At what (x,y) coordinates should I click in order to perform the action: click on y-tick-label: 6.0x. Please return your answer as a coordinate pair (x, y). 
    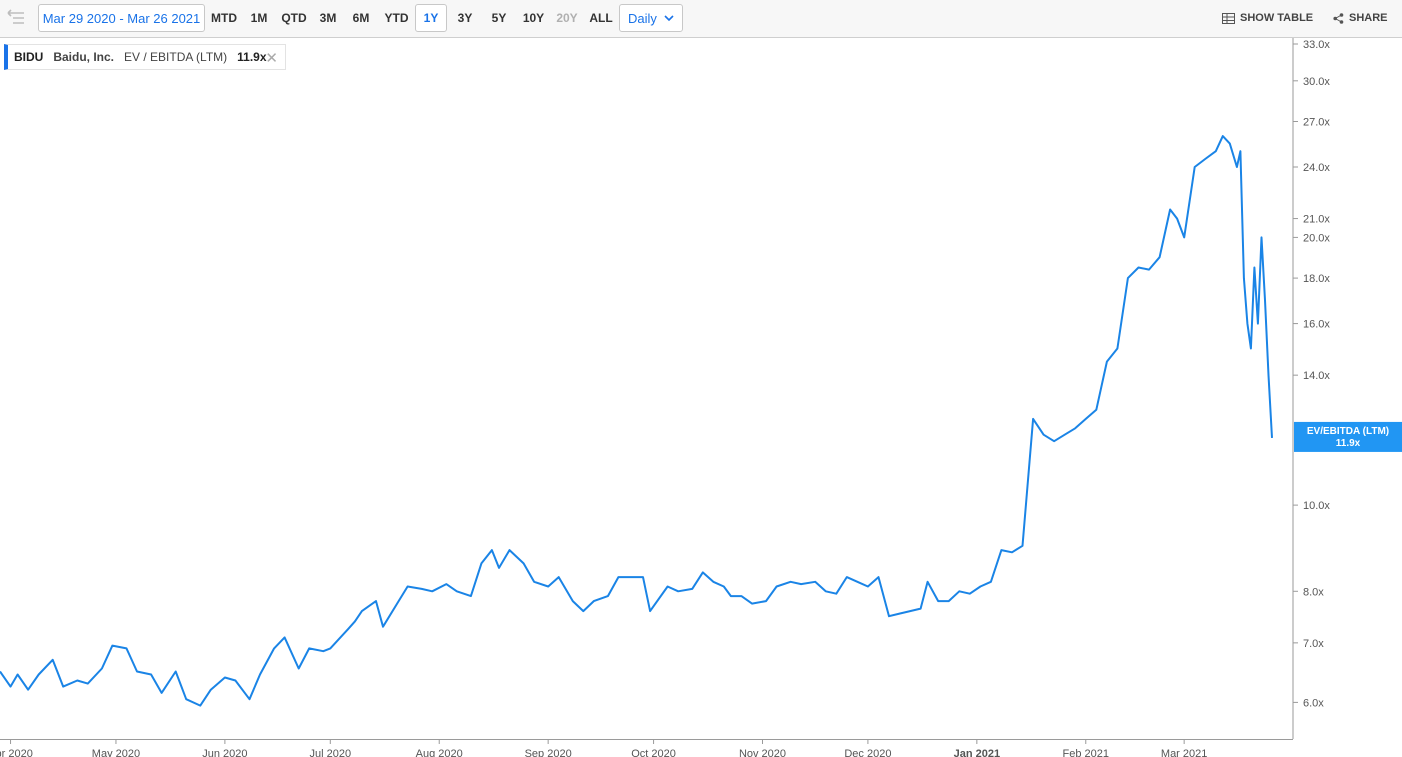
    Looking at the image, I should click on (1313, 703).